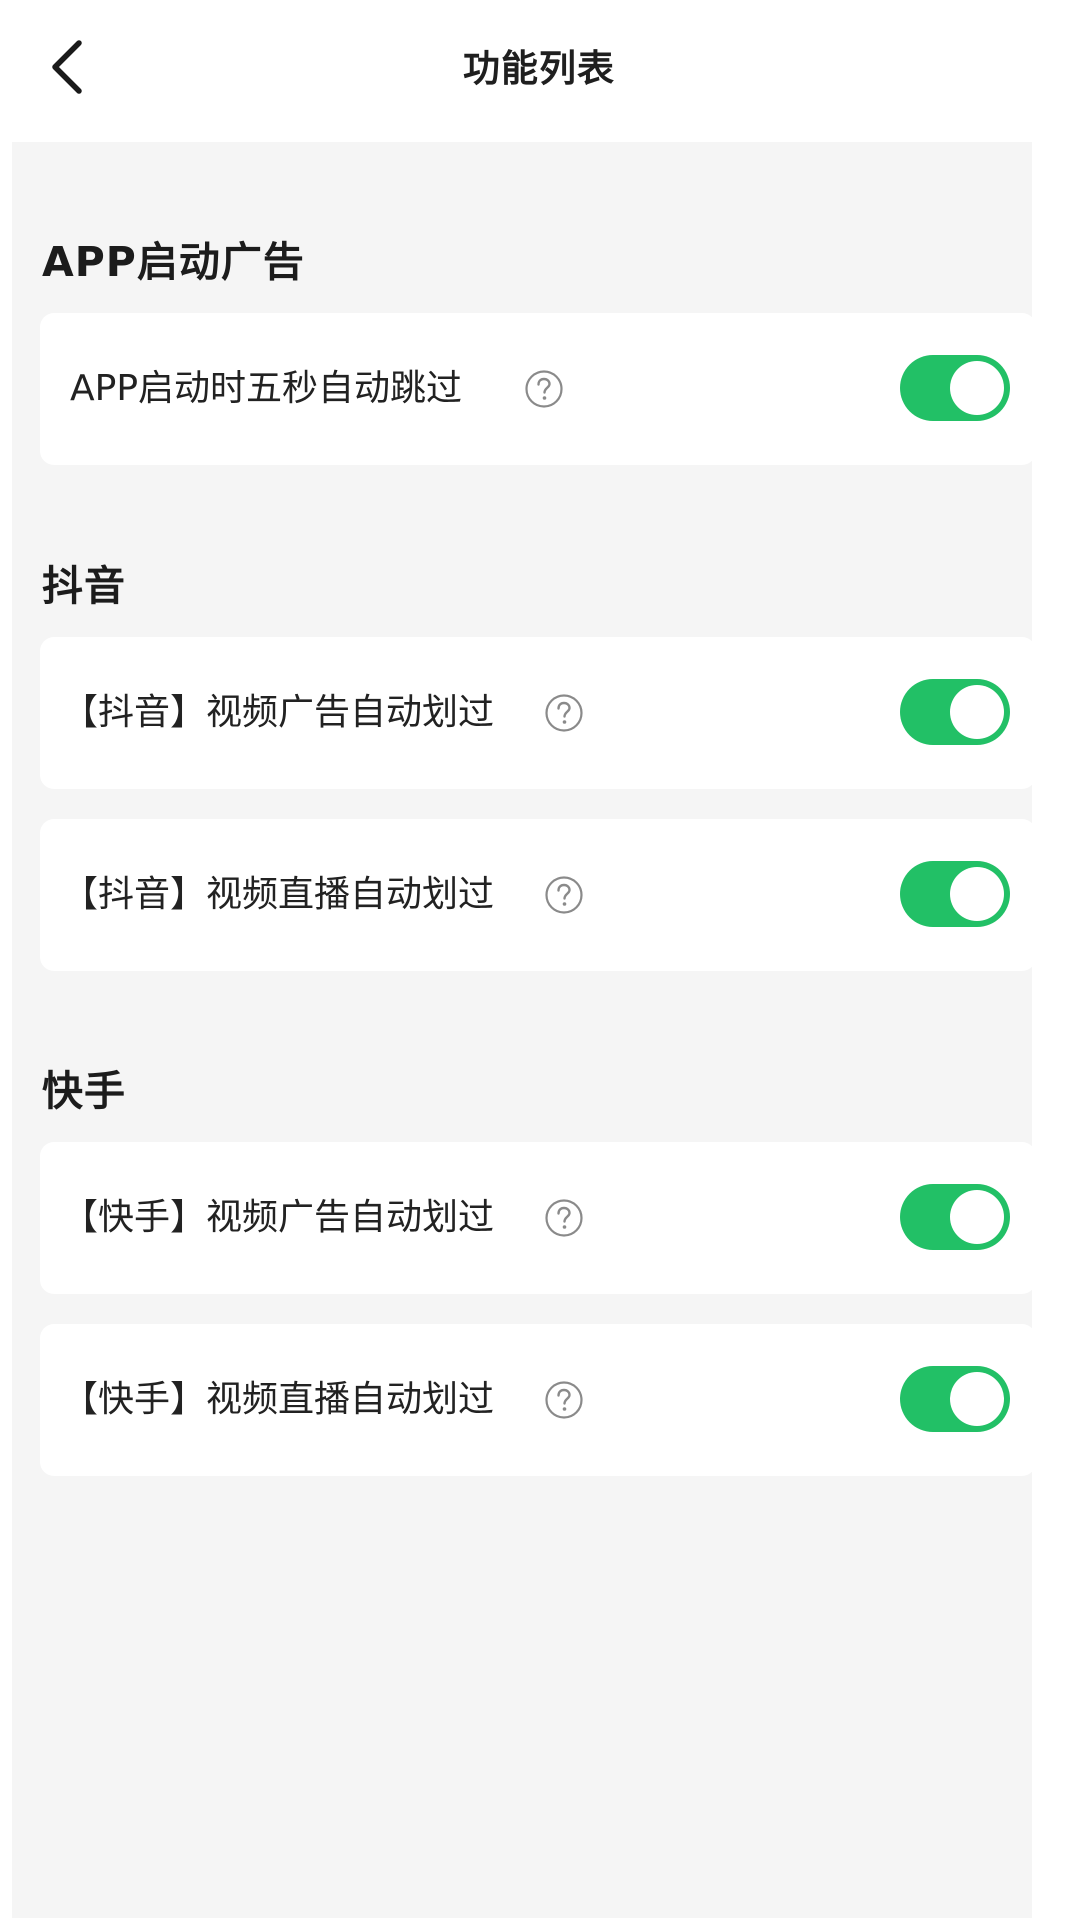 The height and width of the screenshot is (1918, 1078). What do you see at coordinates (84, 586) in the screenshot?
I see `section-title-douyin: 抖音` at bounding box center [84, 586].